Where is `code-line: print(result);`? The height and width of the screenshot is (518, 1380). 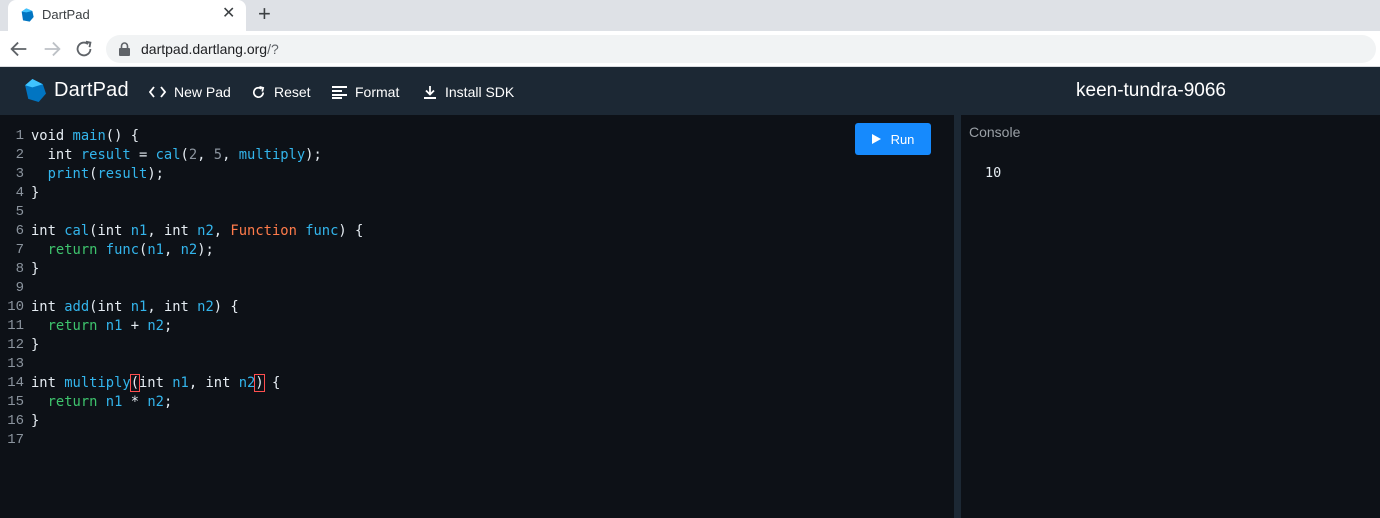
code-line: print(result); is located at coordinates (197, 174).